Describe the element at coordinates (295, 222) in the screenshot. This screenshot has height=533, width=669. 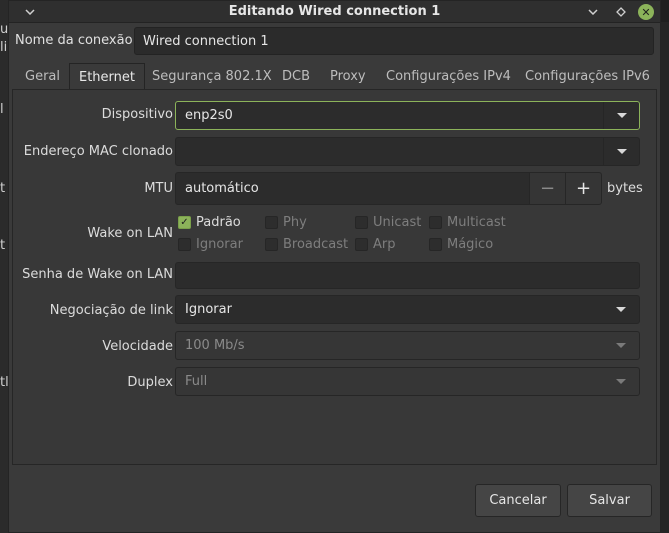
I see `checkbox-label: Phy` at that location.